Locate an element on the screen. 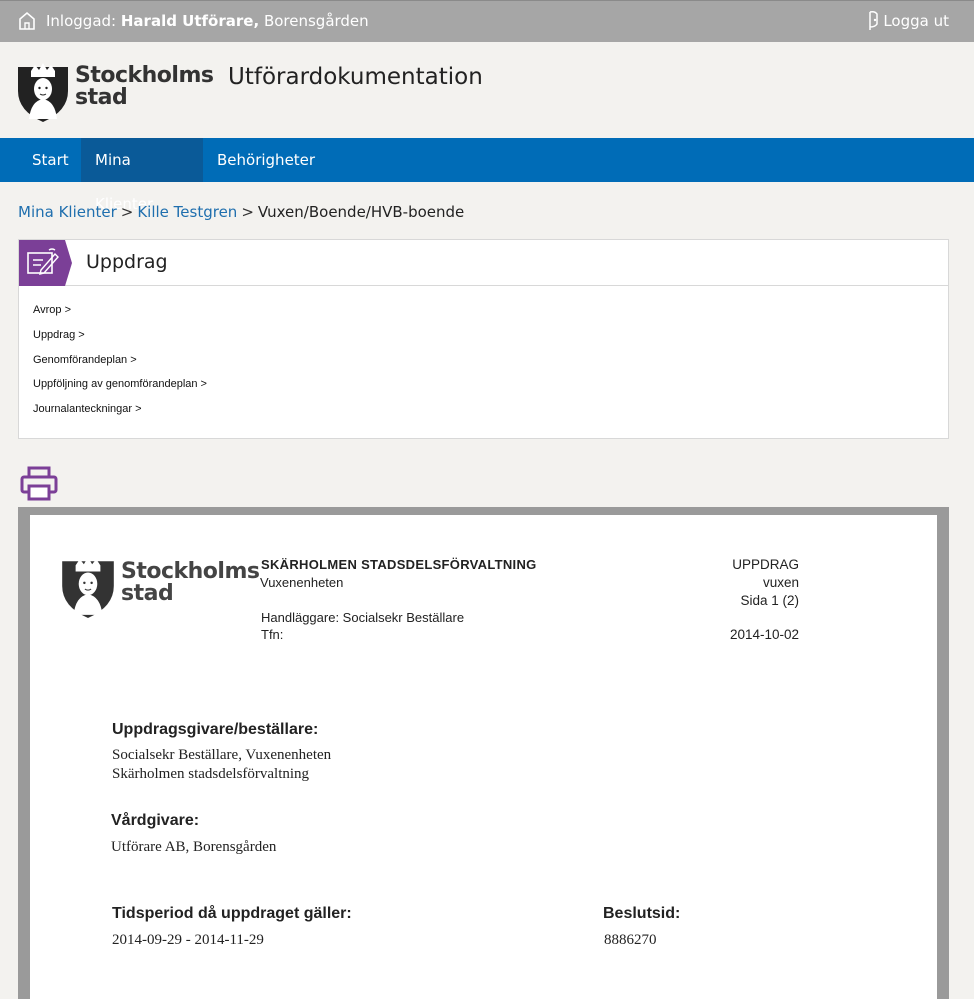  link-uppdrag: Uppdrag > is located at coordinates (120, 341).